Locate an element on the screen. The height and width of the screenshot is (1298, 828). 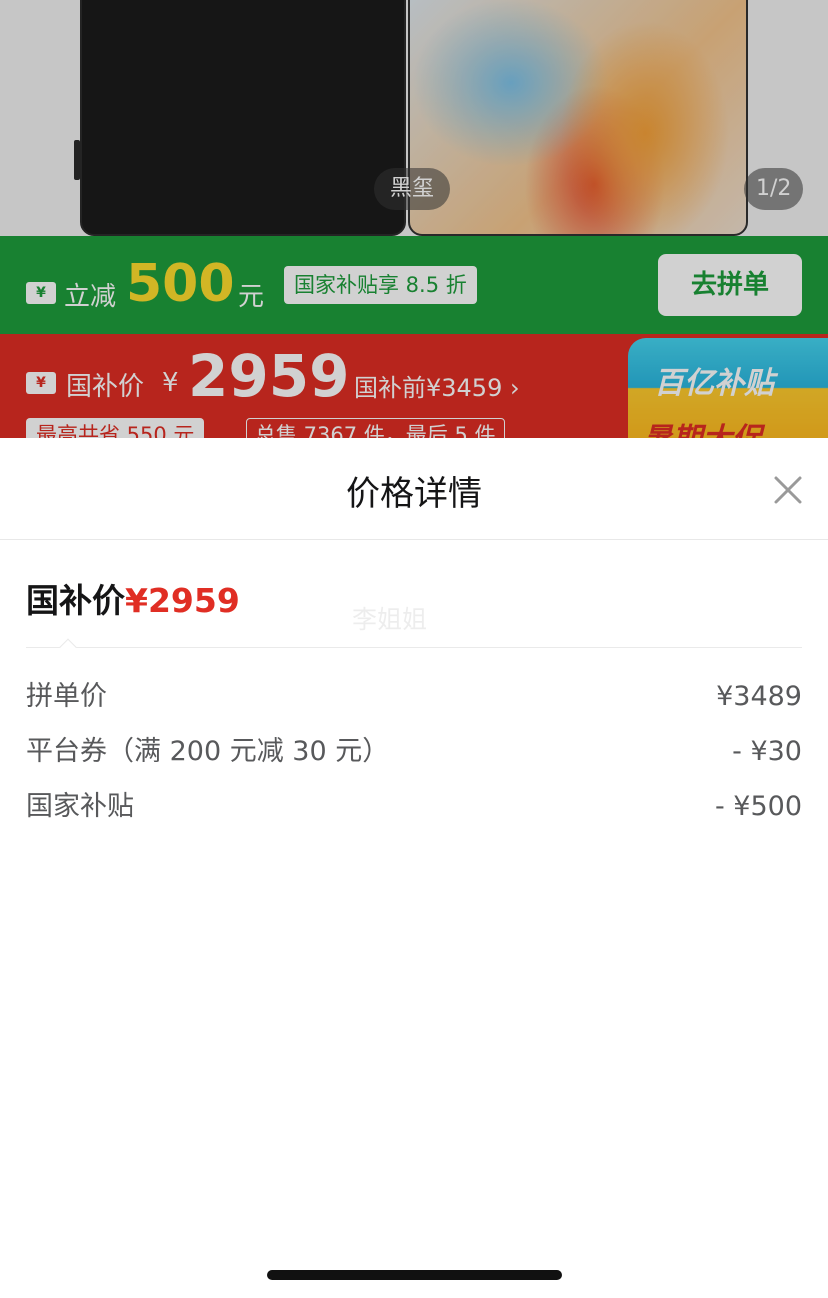
divider-notch is located at coordinates (68, 647).